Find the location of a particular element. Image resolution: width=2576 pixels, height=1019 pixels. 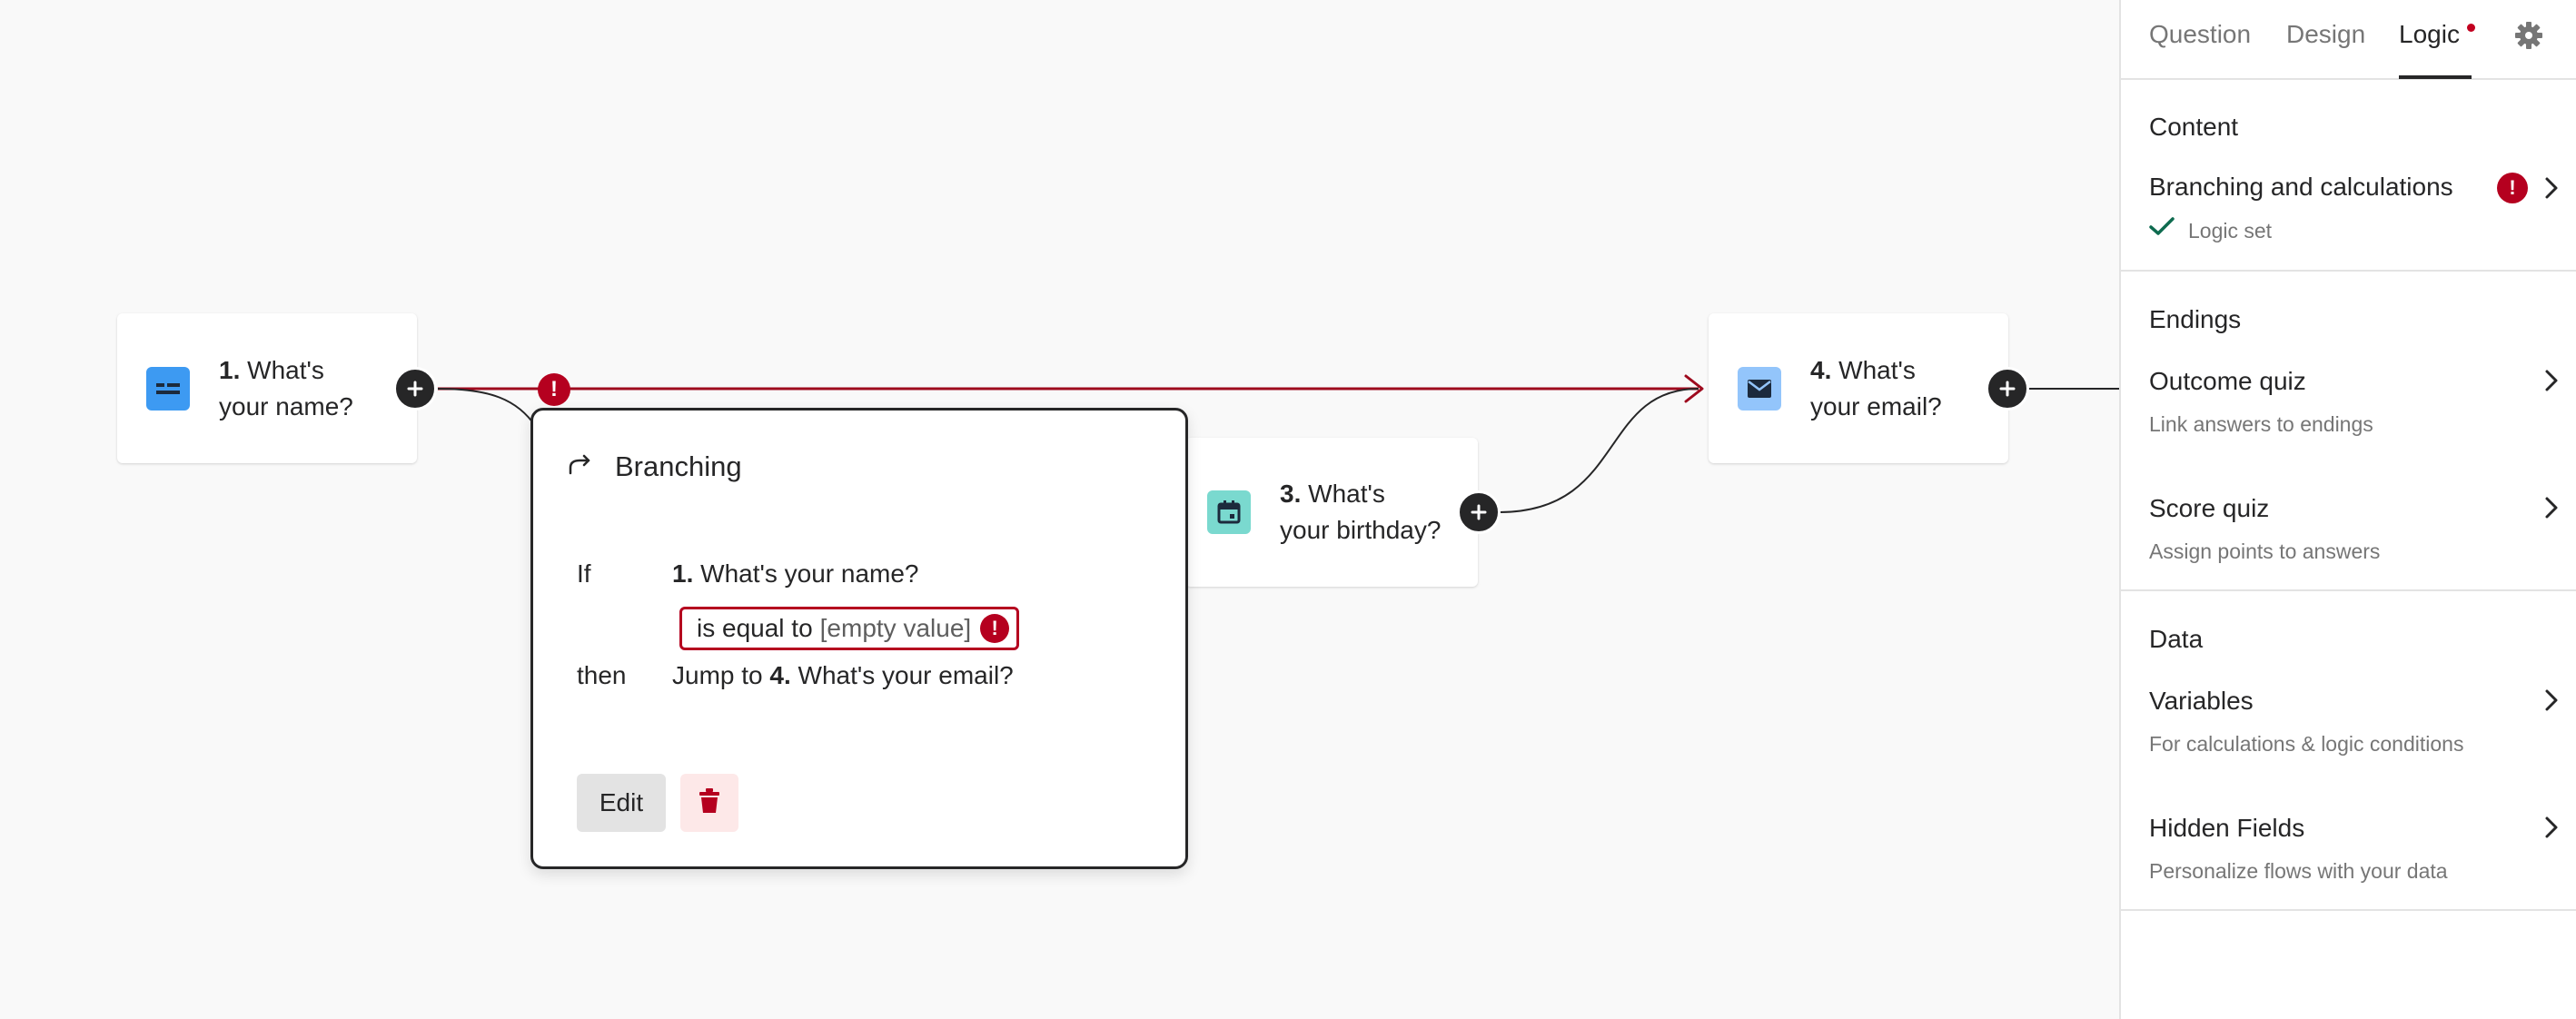

check-icon is located at coordinates (2162, 228).